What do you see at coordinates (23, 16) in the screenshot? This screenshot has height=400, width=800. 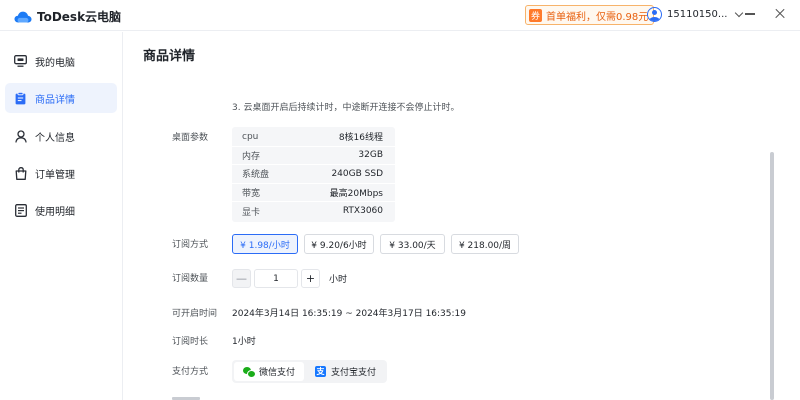 I see `cloud-logo-icon` at bounding box center [23, 16].